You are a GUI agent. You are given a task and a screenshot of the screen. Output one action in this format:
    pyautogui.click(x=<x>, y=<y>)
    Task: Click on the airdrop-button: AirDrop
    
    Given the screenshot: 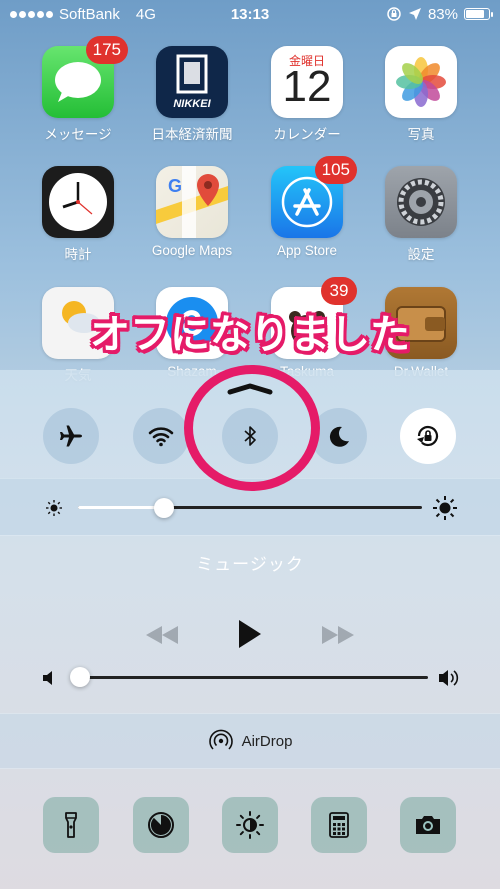 What is the action you would take?
    pyautogui.click(x=250, y=741)
    